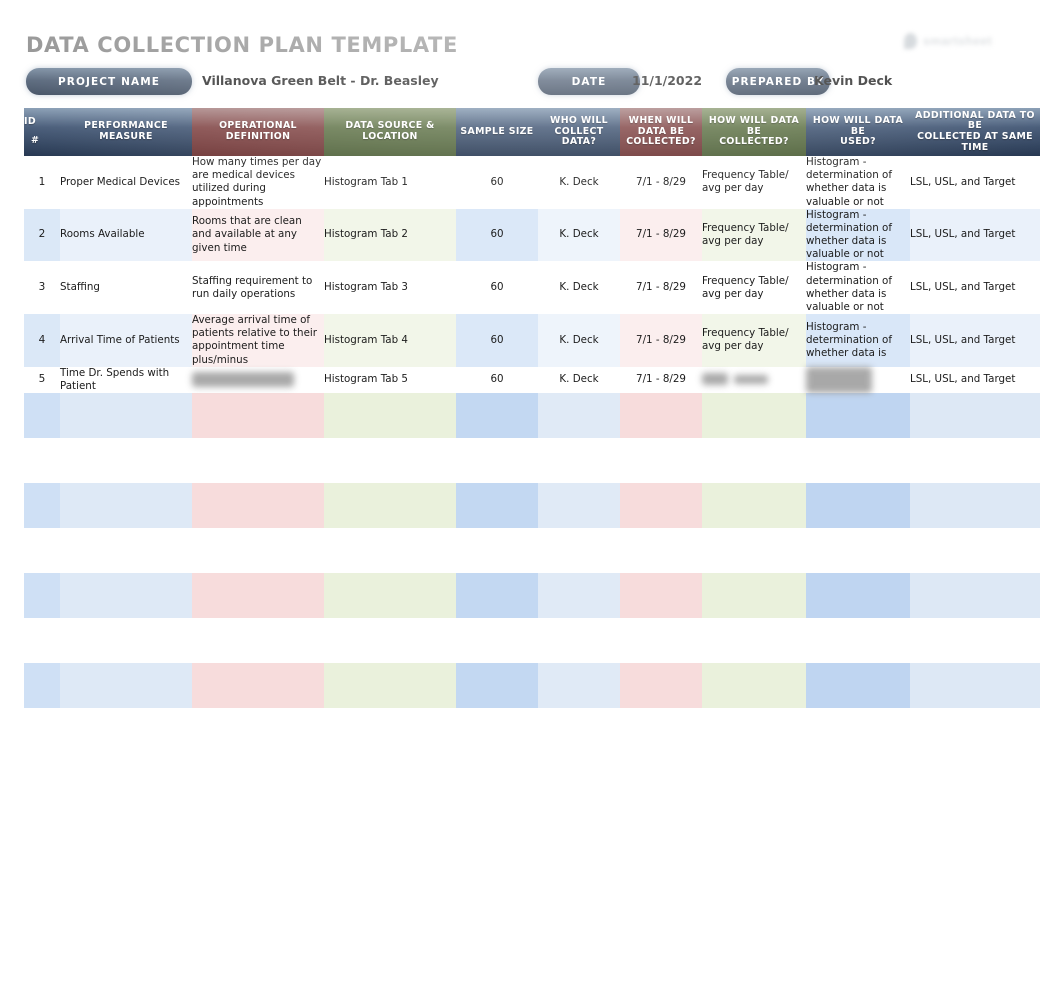 The width and height of the screenshot is (1062, 1001). I want to click on cell-id: 5, so click(42, 380).